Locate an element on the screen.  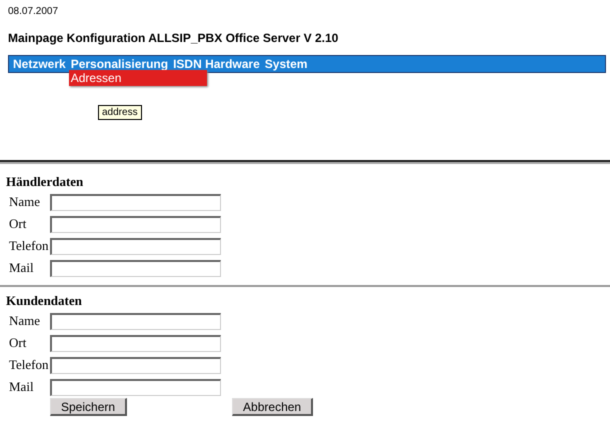
tooltip: address is located at coordinates (120, 112).